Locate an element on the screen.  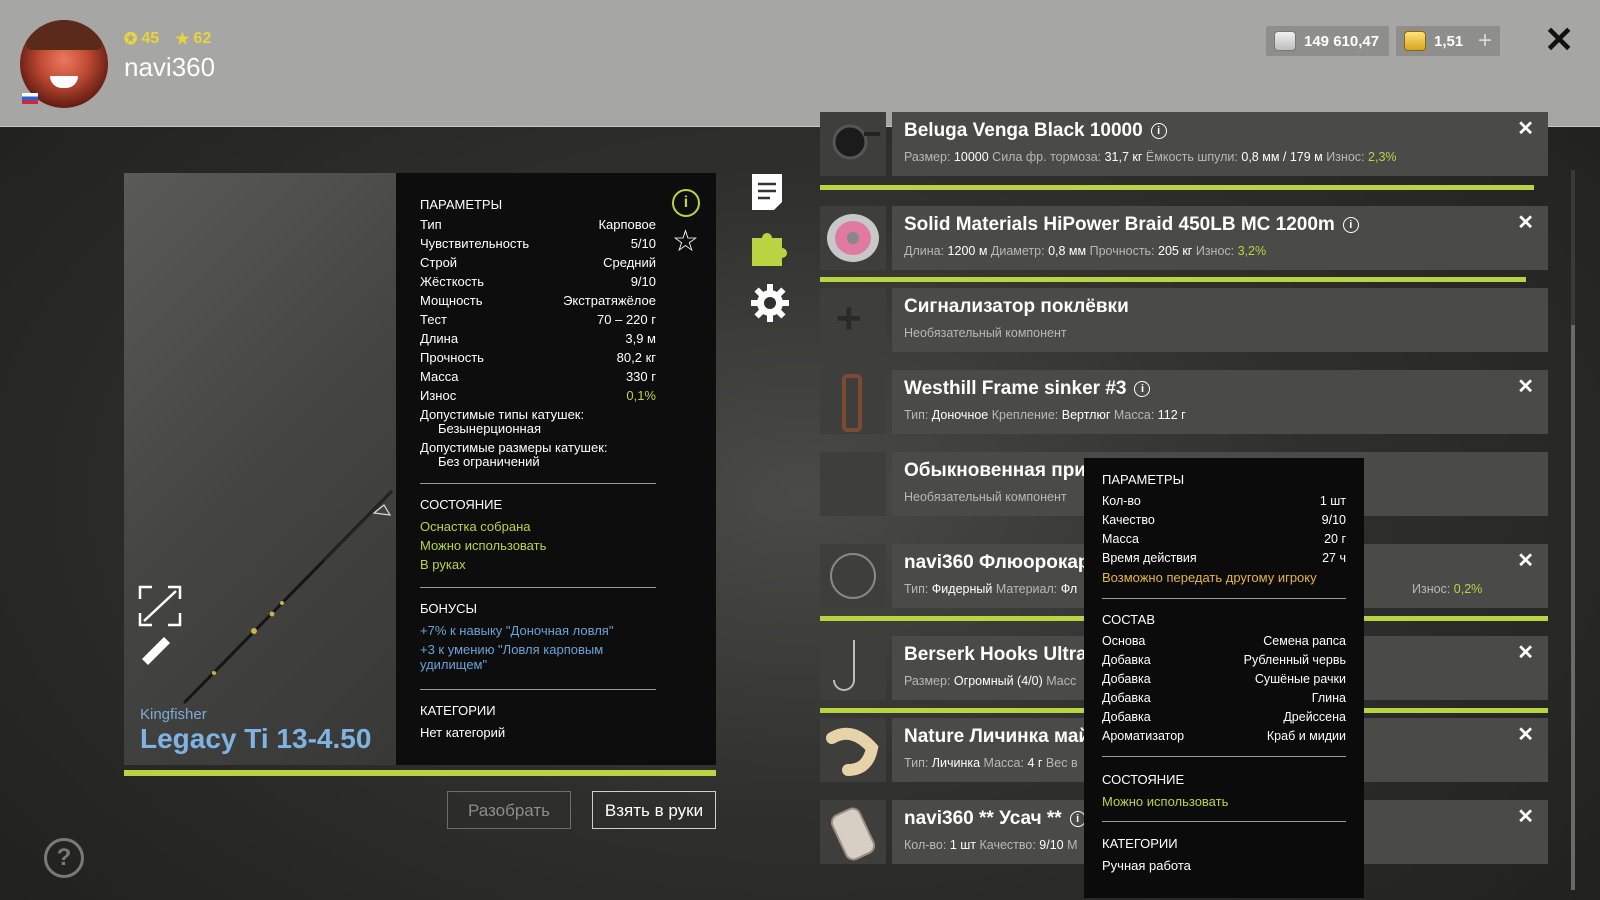
take-in-hands-button: Взять в руки is located at coordinates (654, 810).